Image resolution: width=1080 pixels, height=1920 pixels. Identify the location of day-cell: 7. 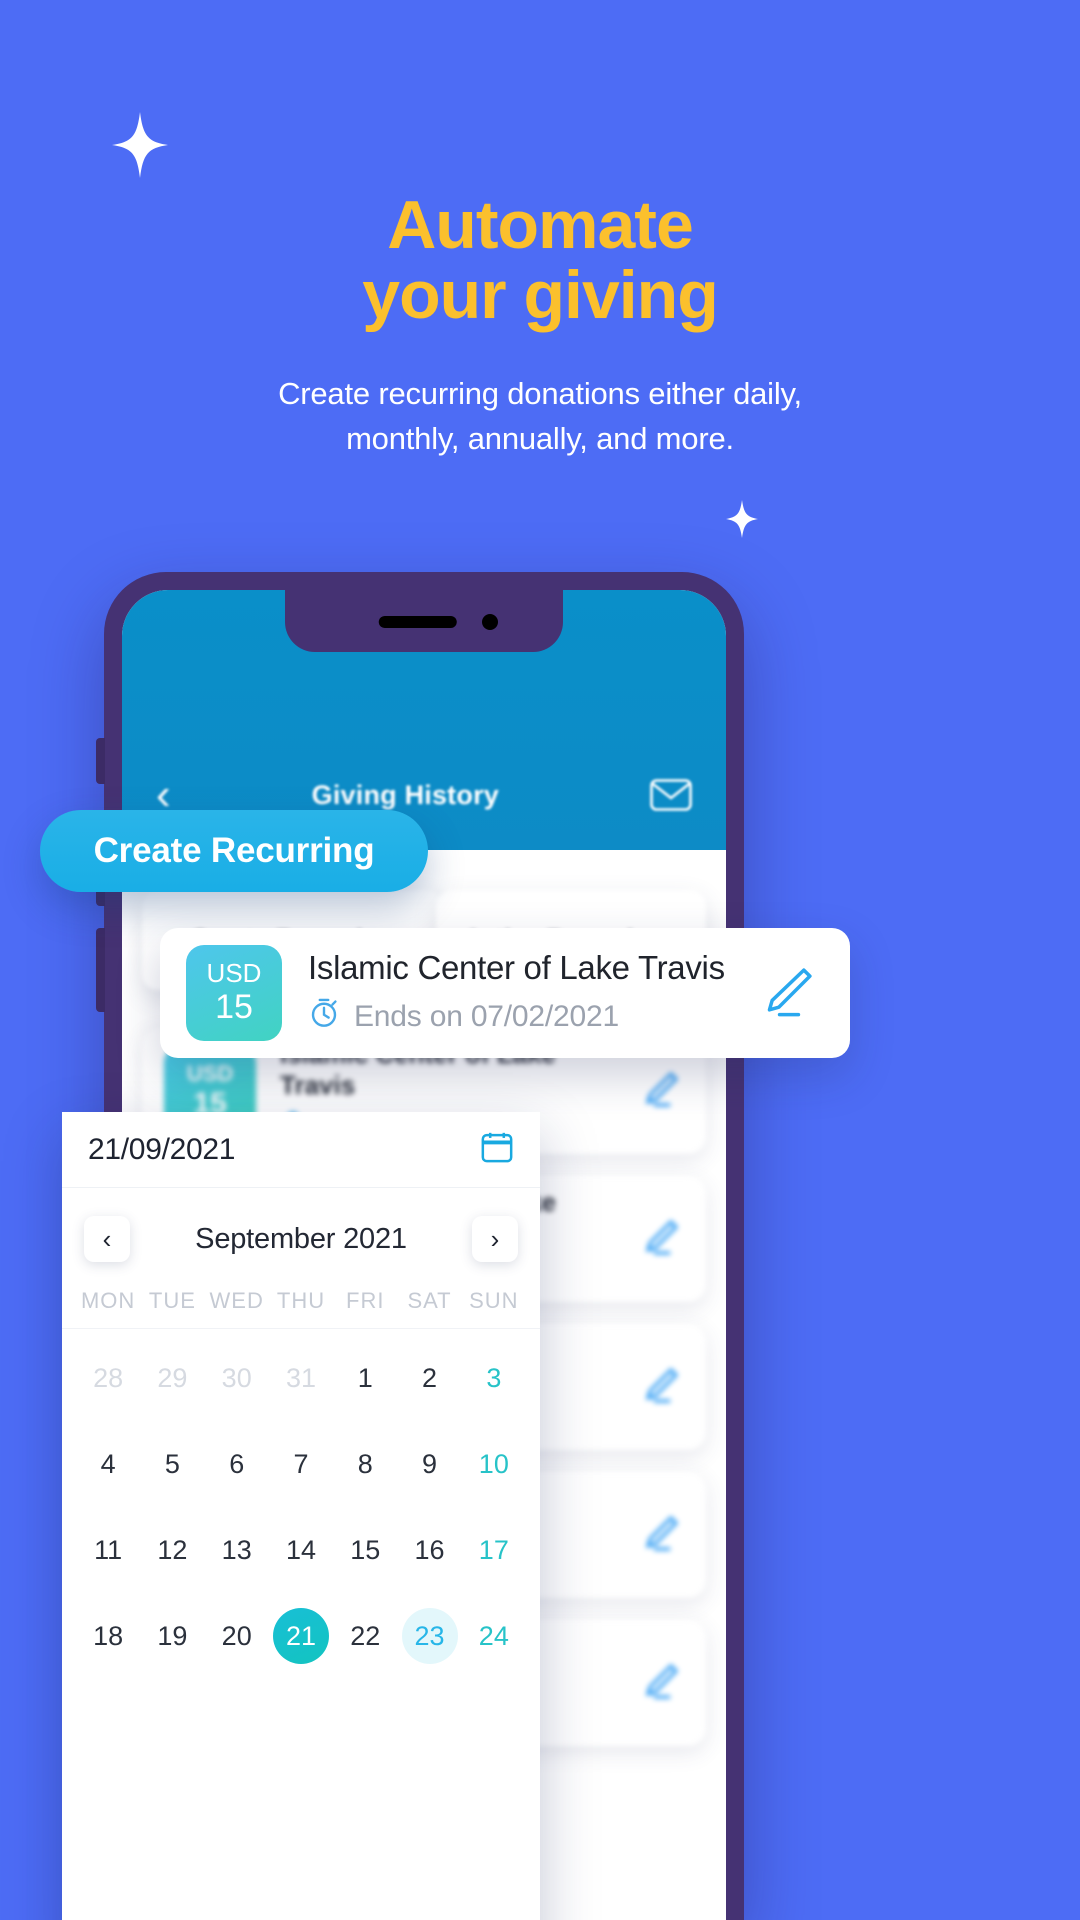
(301, 1464).